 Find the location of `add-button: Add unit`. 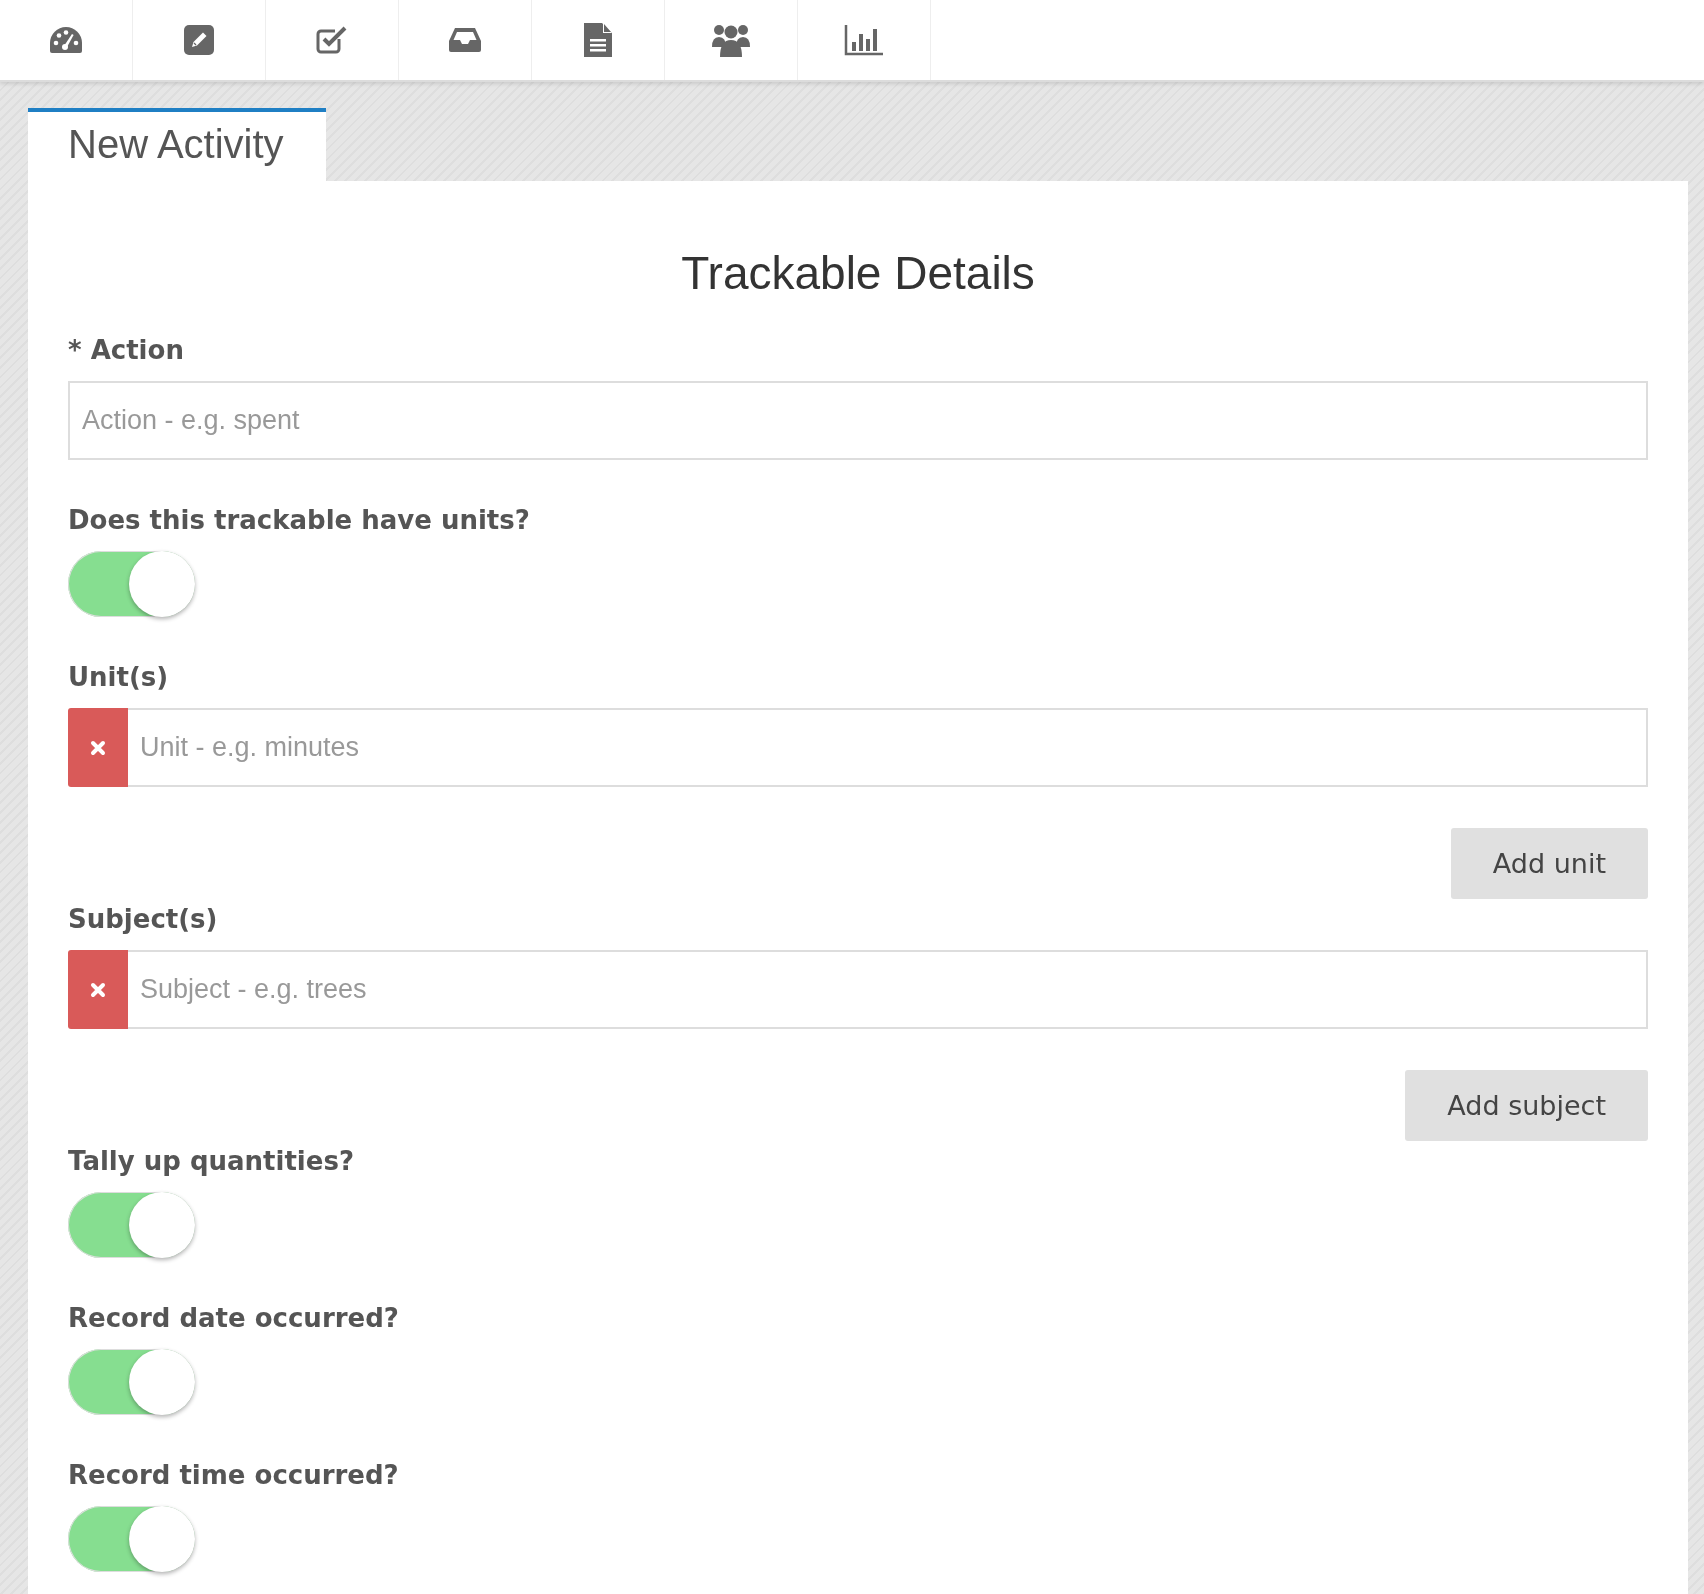

add-button: Add unit is located at coordinates (1549, 863).